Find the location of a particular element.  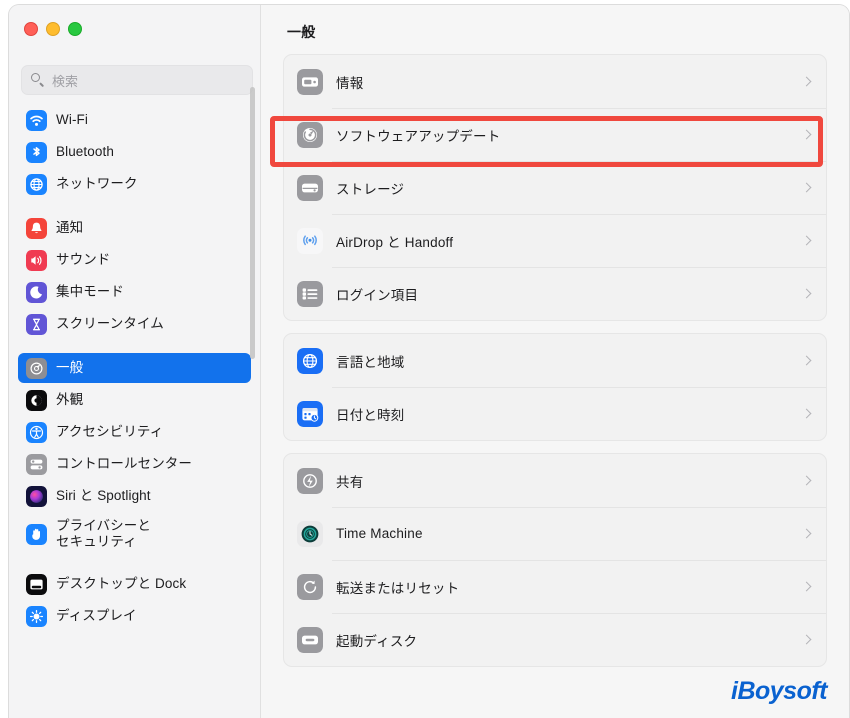

page-title: 一般 is located at coordinates (301, 32).